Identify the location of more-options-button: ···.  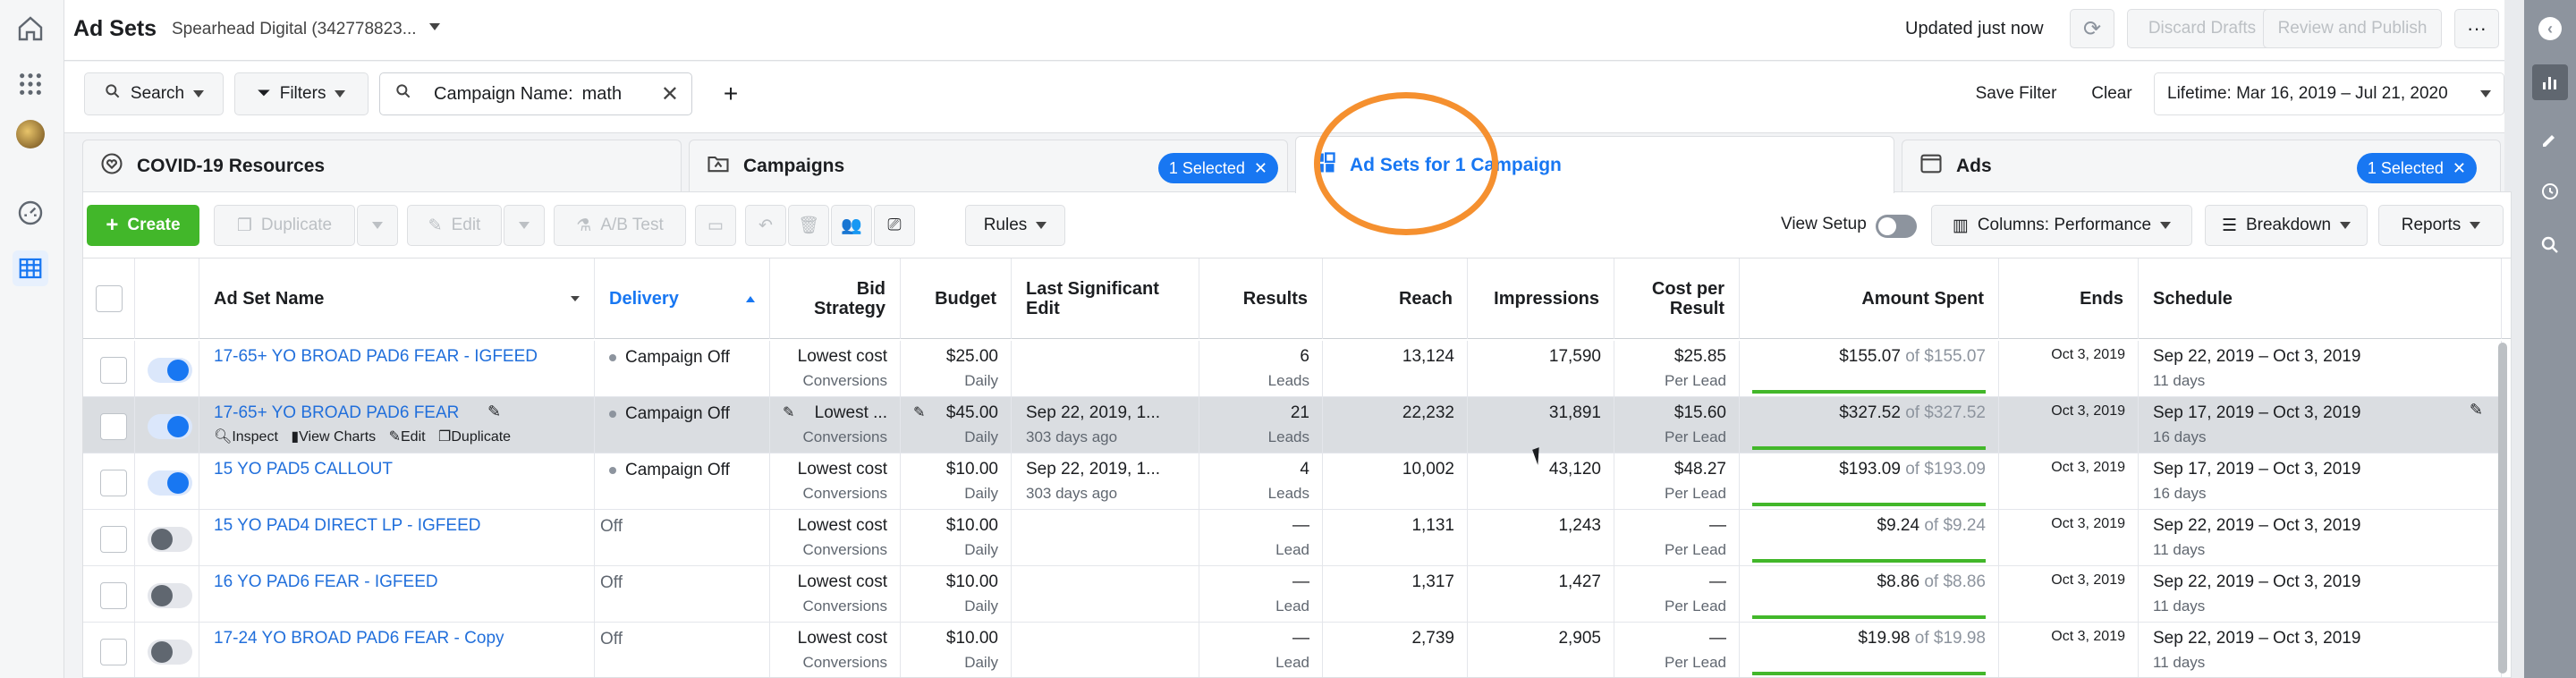
(2476, 29).